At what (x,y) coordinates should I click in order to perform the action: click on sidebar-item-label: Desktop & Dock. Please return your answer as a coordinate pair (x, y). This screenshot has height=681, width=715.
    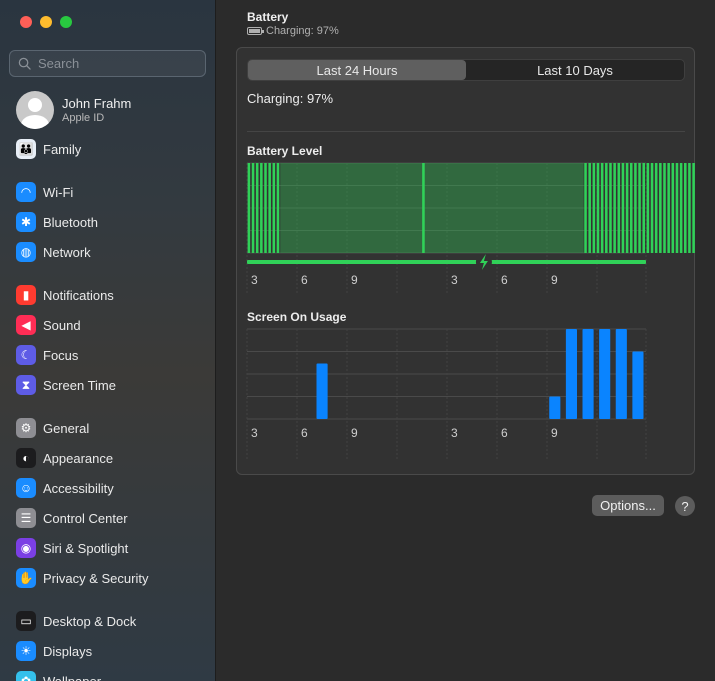
    Looking at the image, I should click on (90, 621).